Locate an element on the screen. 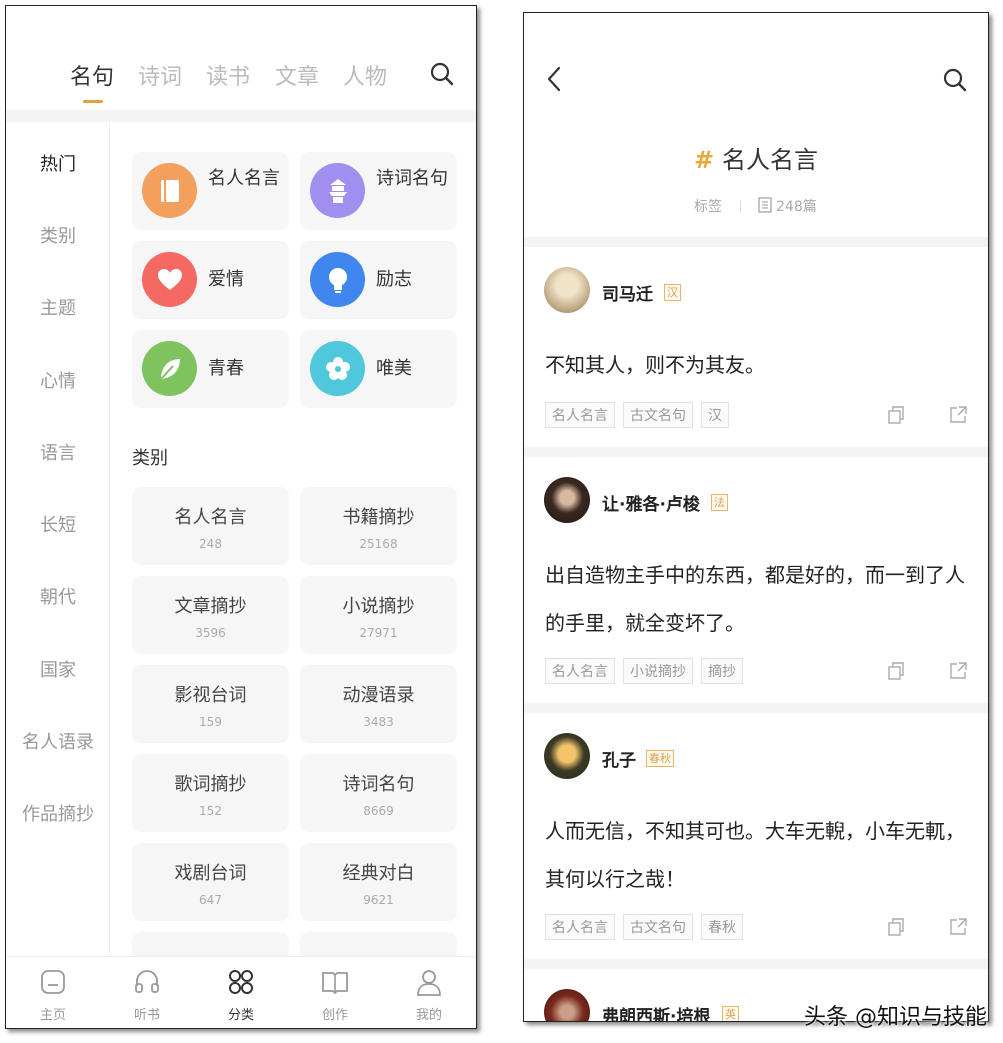 This screenshot has width=1003, height=1043. category-card: 文章摘抄 3596 is located at coordinates (210, 615).